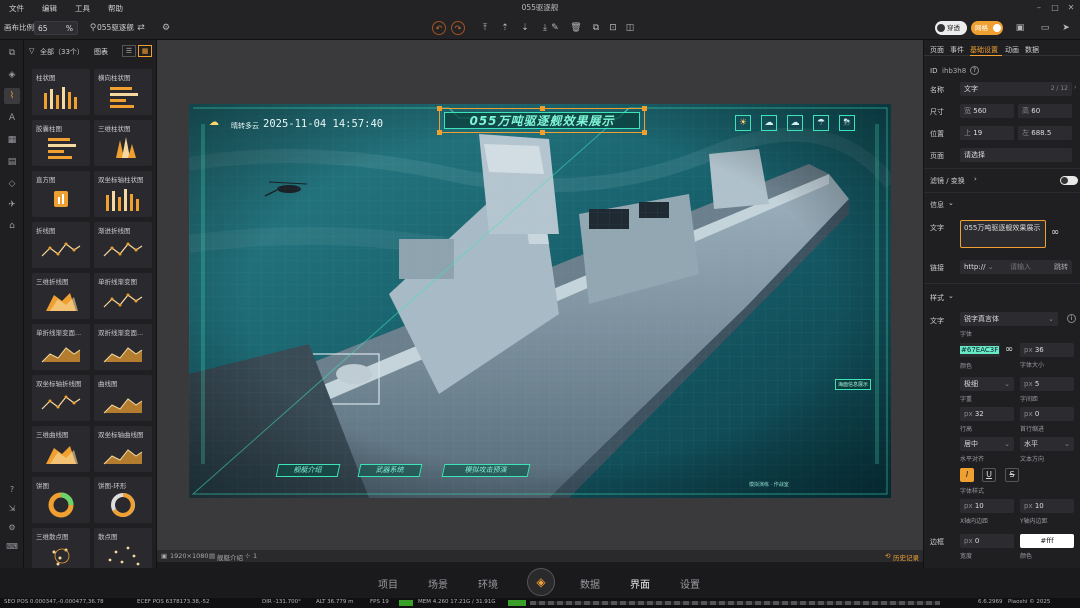 Image resolution: width=1080 pixels, height=608 pixels. Describe the element at coordinates (555, 28) in the screenshot. I see `brush-icon: ✎` at that location.